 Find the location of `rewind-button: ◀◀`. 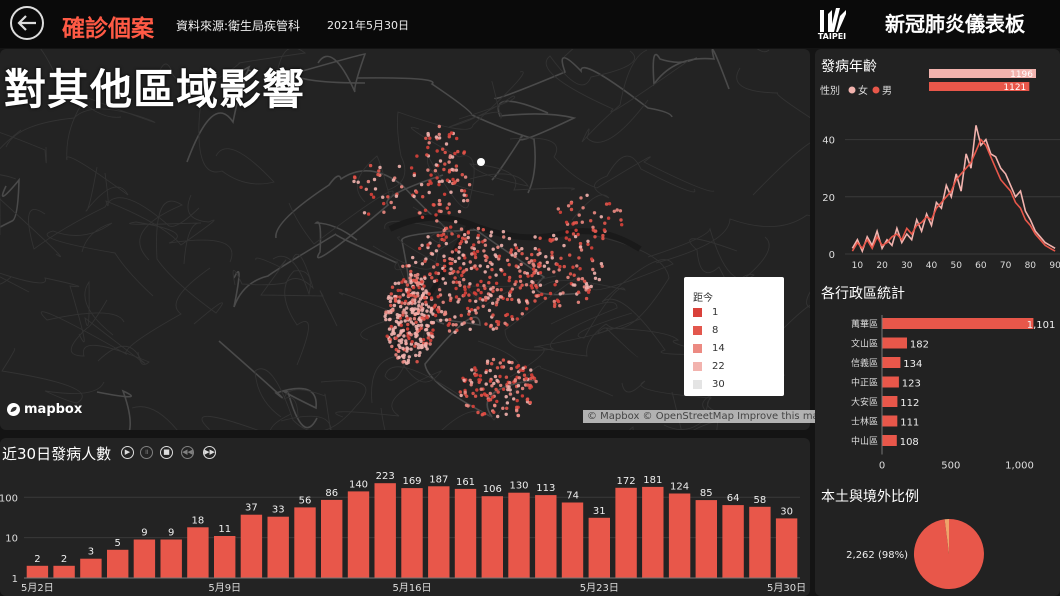

rewind-button: ◀◀ is located at coordinates (187, 452).